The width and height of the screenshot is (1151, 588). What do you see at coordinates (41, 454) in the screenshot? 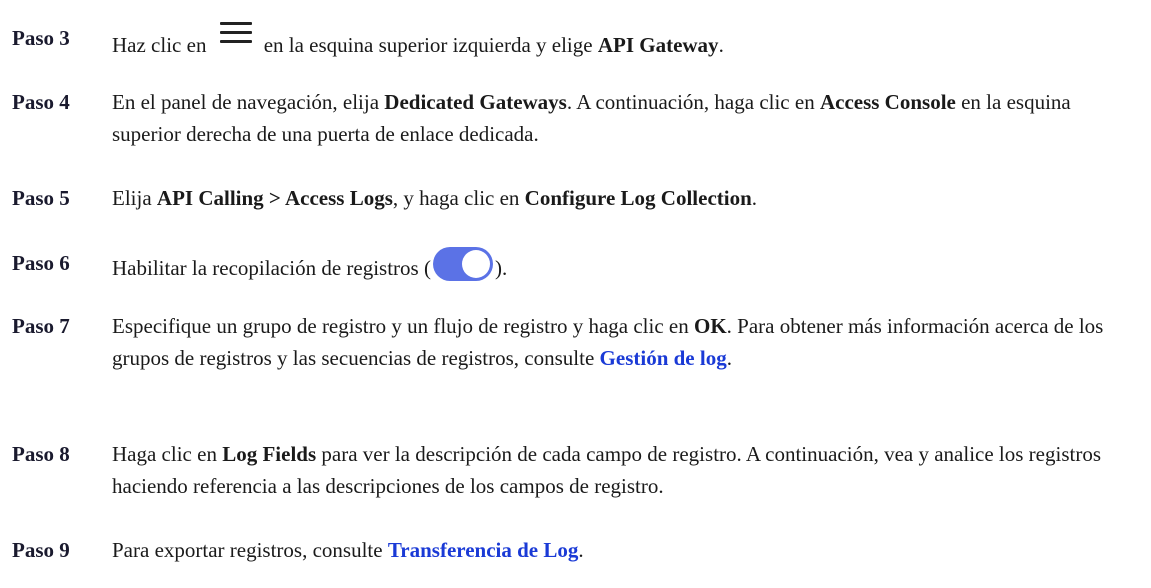
I see `step-label: Paso 8` at bounding box center [41, 454].